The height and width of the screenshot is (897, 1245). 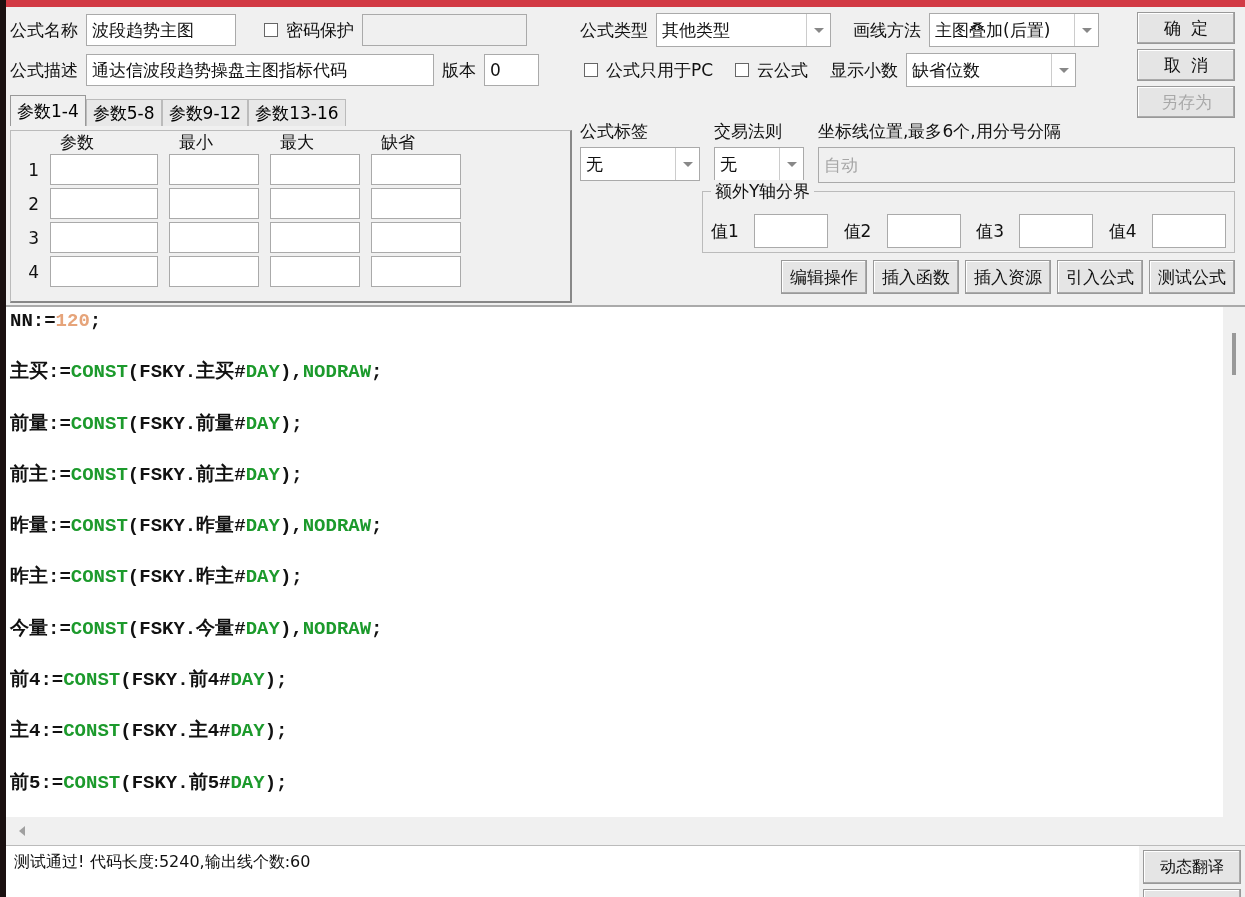 I want to click on field-label: 交易法则, so click(x=748, y=131).